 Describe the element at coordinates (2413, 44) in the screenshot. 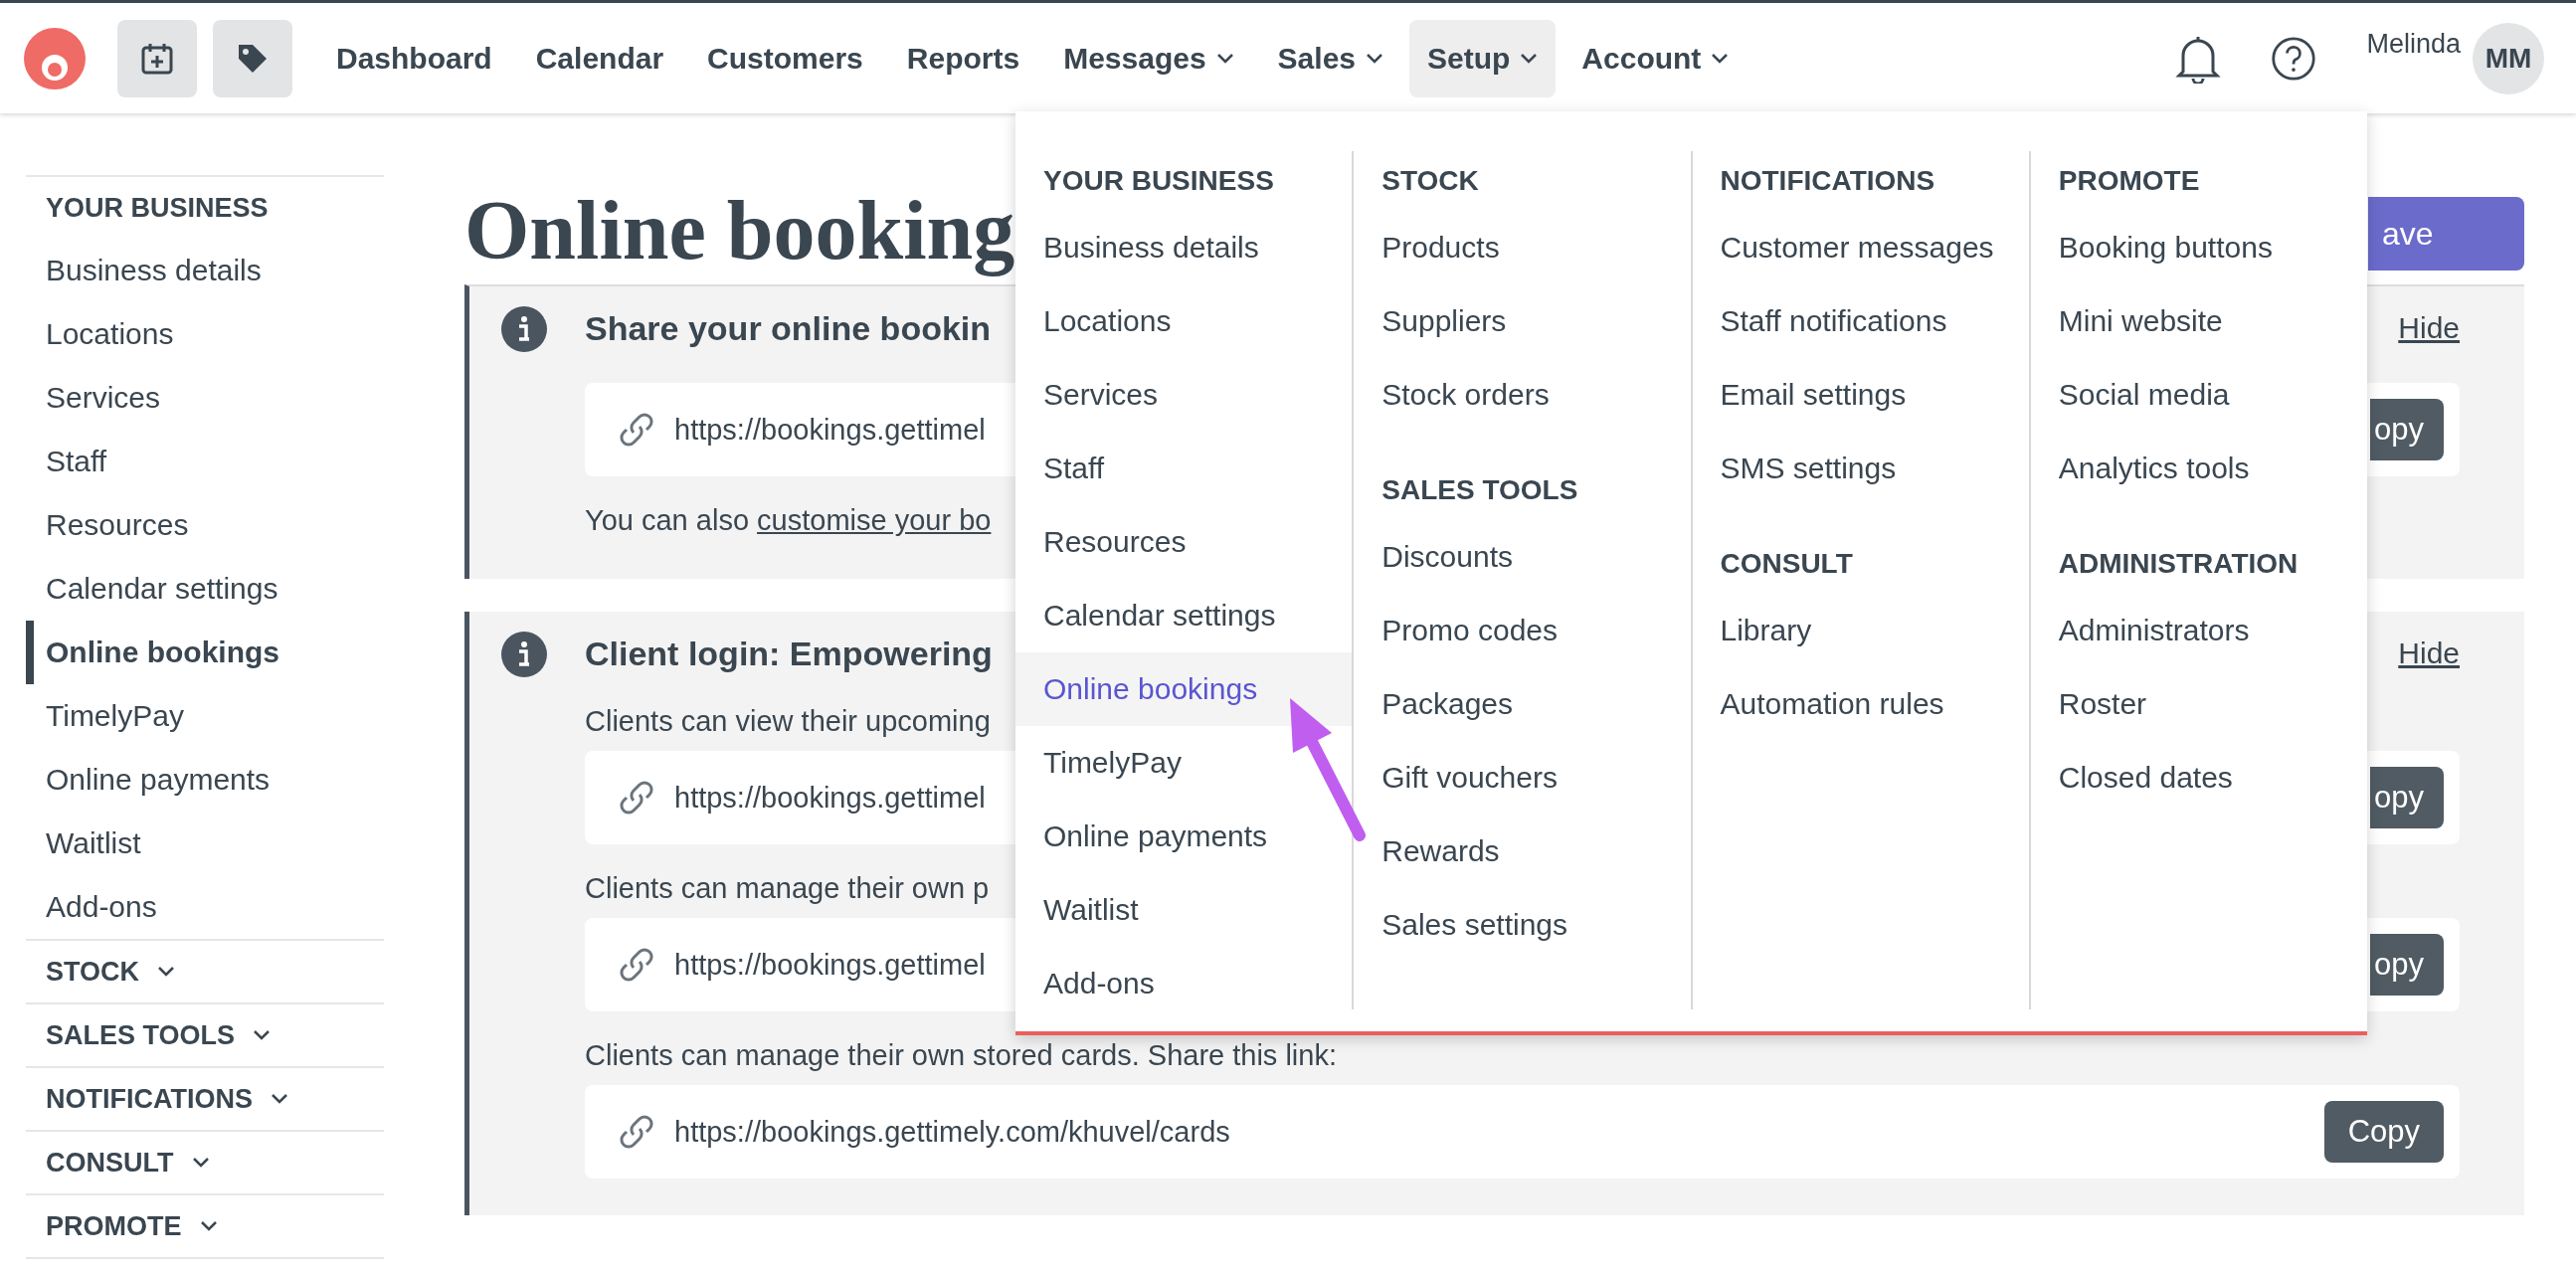

I see `user-name: Melinda` at that location.